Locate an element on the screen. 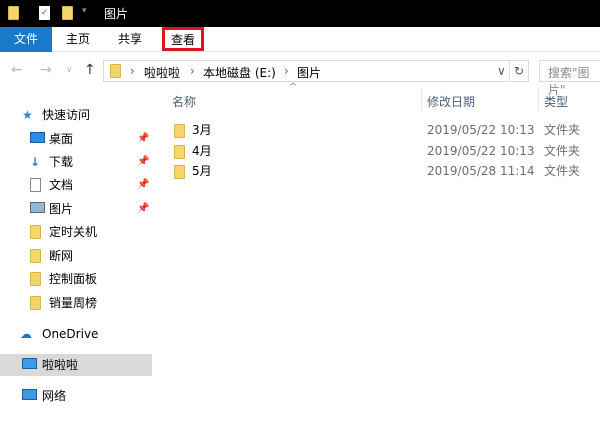 Image resolution: width=600 pixels, height=429 pixels. properties-icon: ✓ is located at coordinates (44, 13).